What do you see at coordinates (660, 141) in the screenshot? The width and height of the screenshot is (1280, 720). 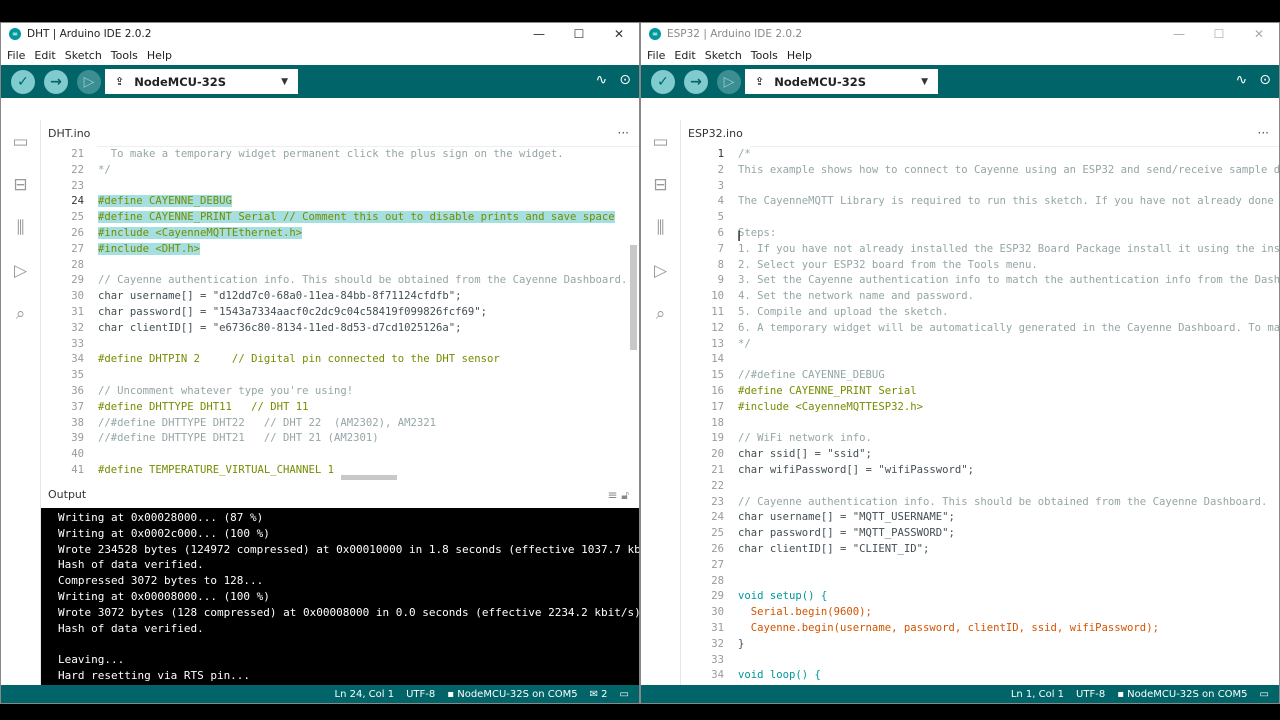 I see `folder-icon: ▭` at bounding box center [660, 141].